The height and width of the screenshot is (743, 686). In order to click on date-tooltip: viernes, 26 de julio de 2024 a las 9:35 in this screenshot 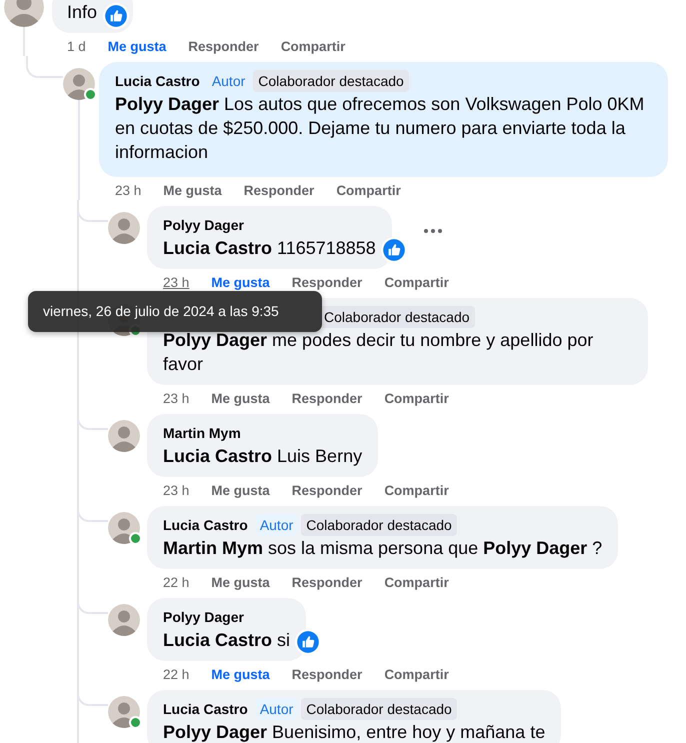, I will do `click(175, 311)`.